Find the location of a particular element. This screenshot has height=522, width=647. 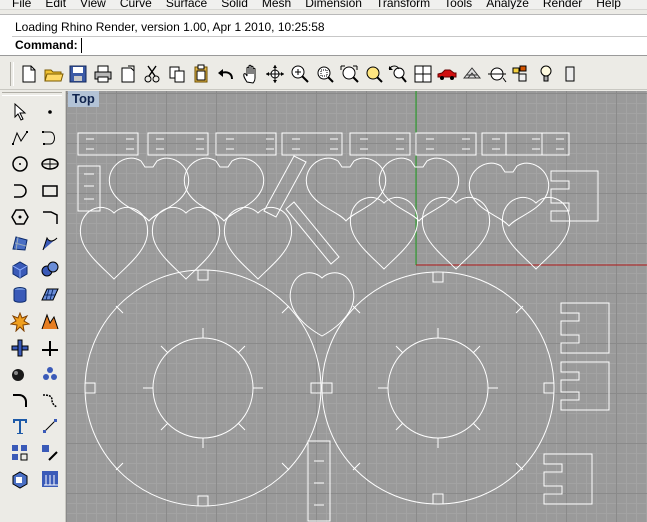

circle-icon is located at coordinates (20, 164).